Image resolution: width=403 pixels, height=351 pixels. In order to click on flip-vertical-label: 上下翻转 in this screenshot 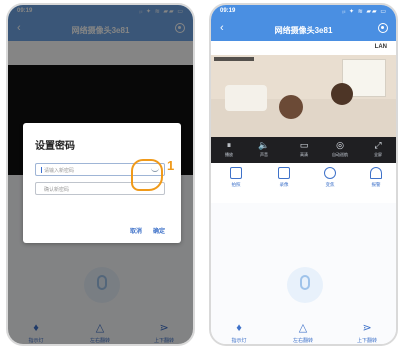, I will do `click(366, 341)`.